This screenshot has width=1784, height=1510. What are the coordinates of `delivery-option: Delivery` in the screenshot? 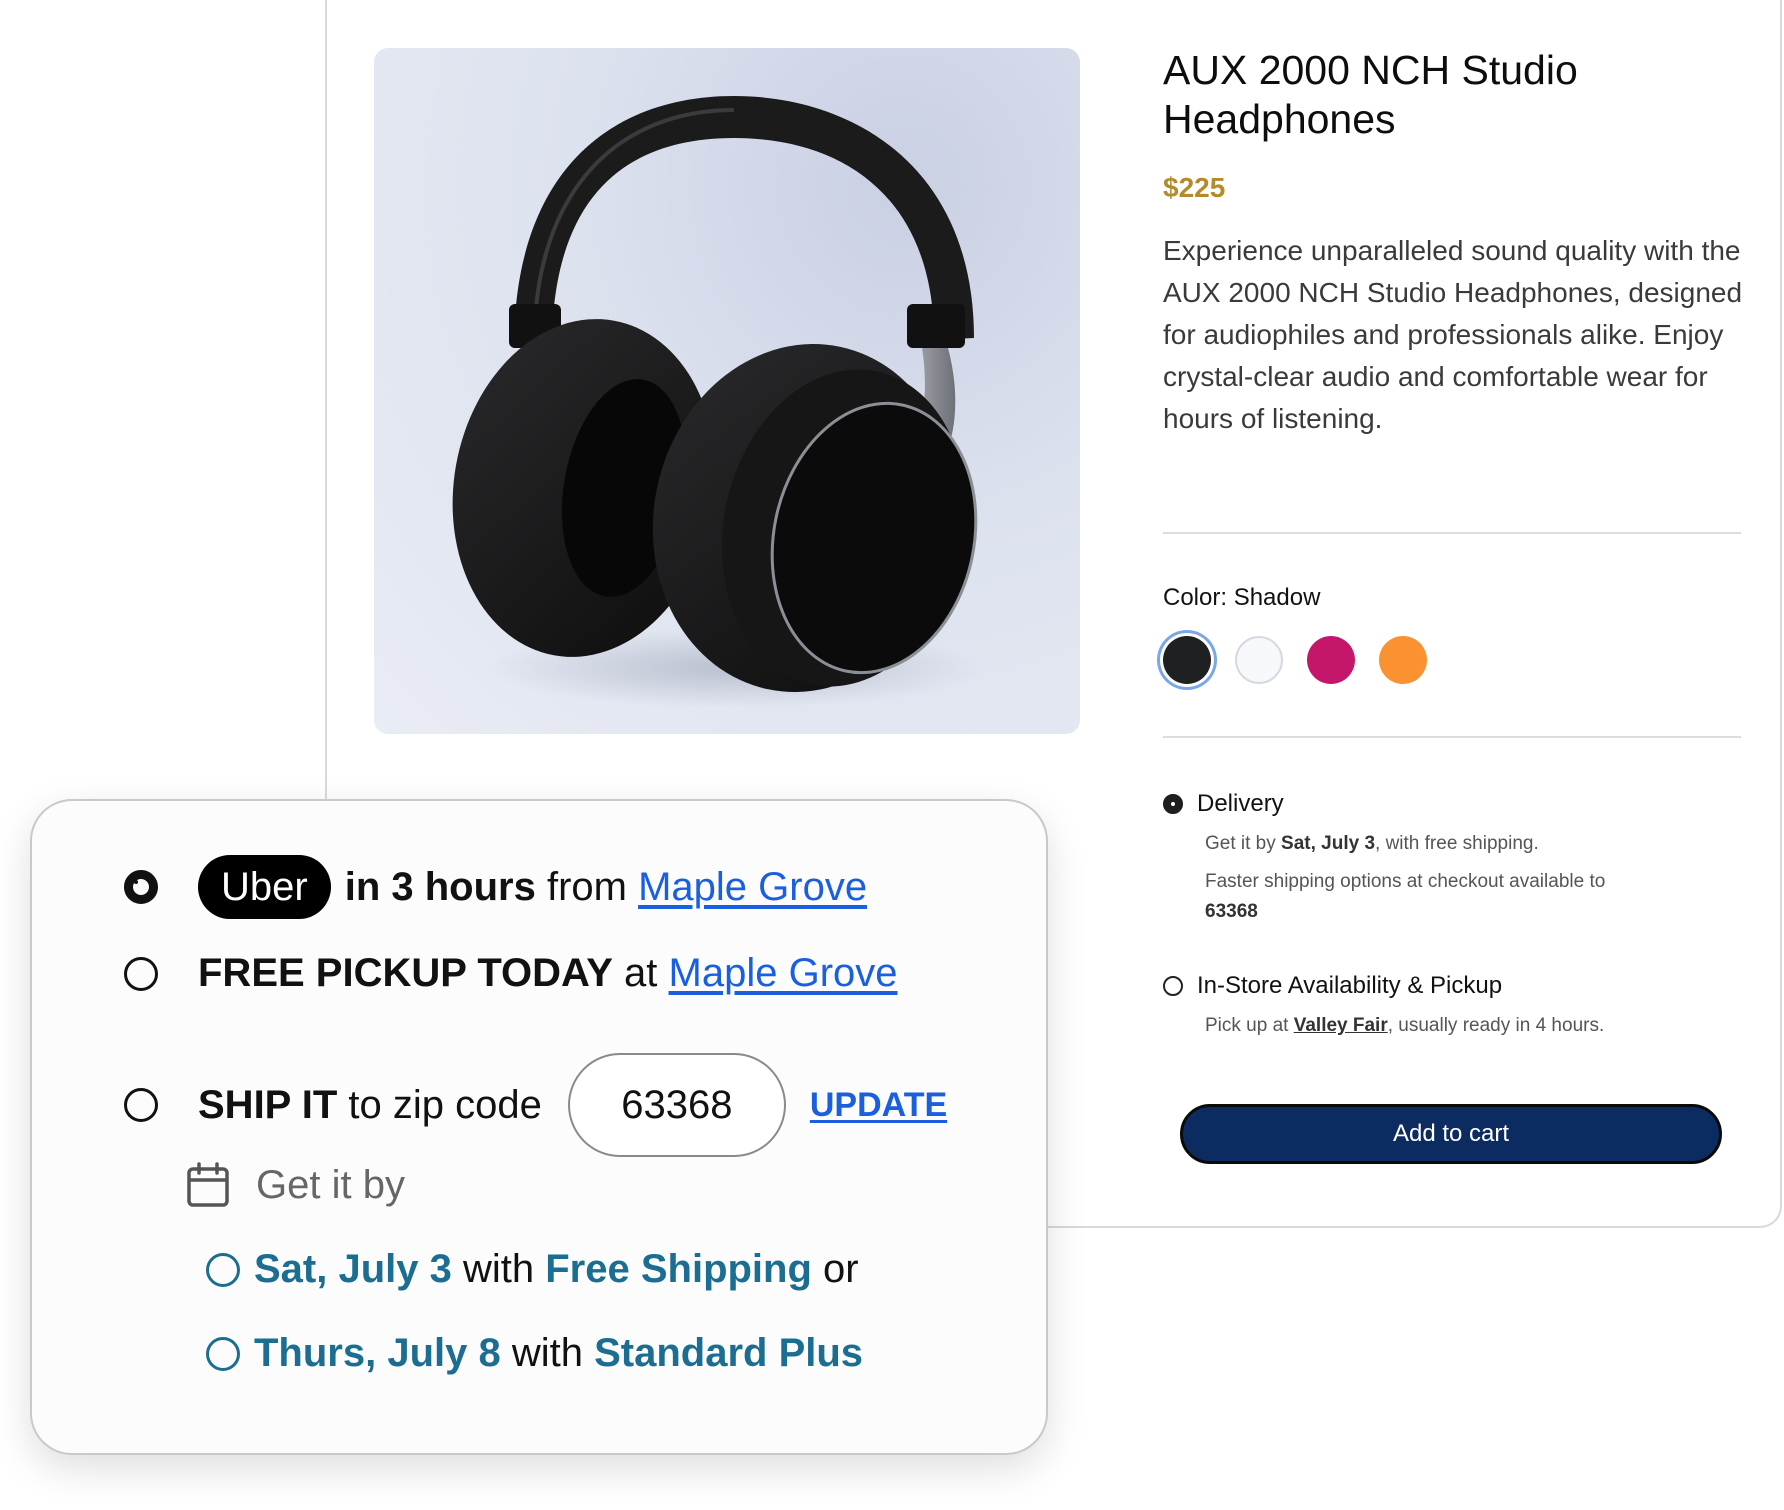 It's located at (1223, 804).